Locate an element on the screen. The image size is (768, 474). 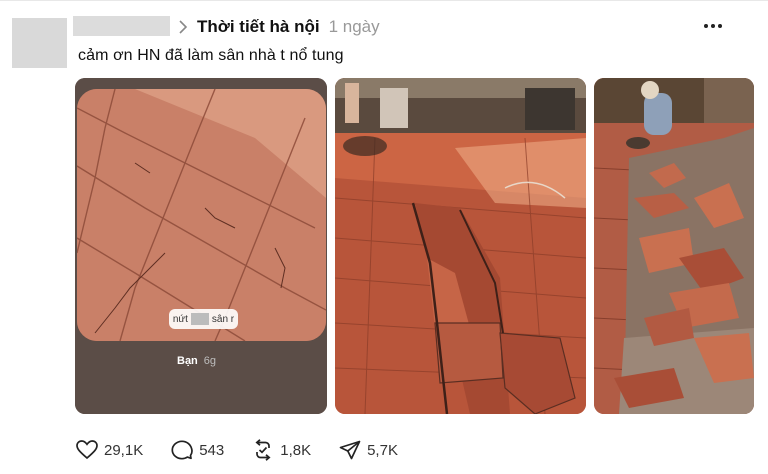
chevron-right-icon is located at coordinates (183, 27).